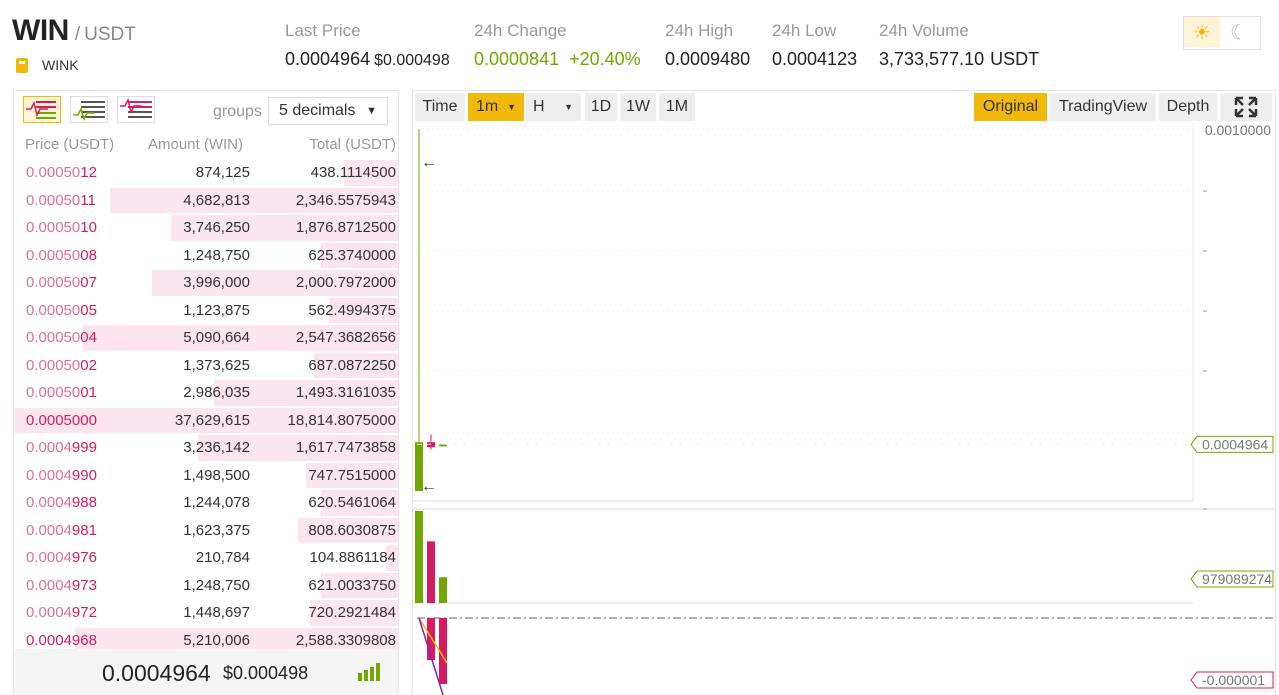 Image resolution: width=1279 pixels, height=695 pixels. Describe the element at coordinates (1202, 32) in the screenshot. I see `sun-icon: ☀` at that location.